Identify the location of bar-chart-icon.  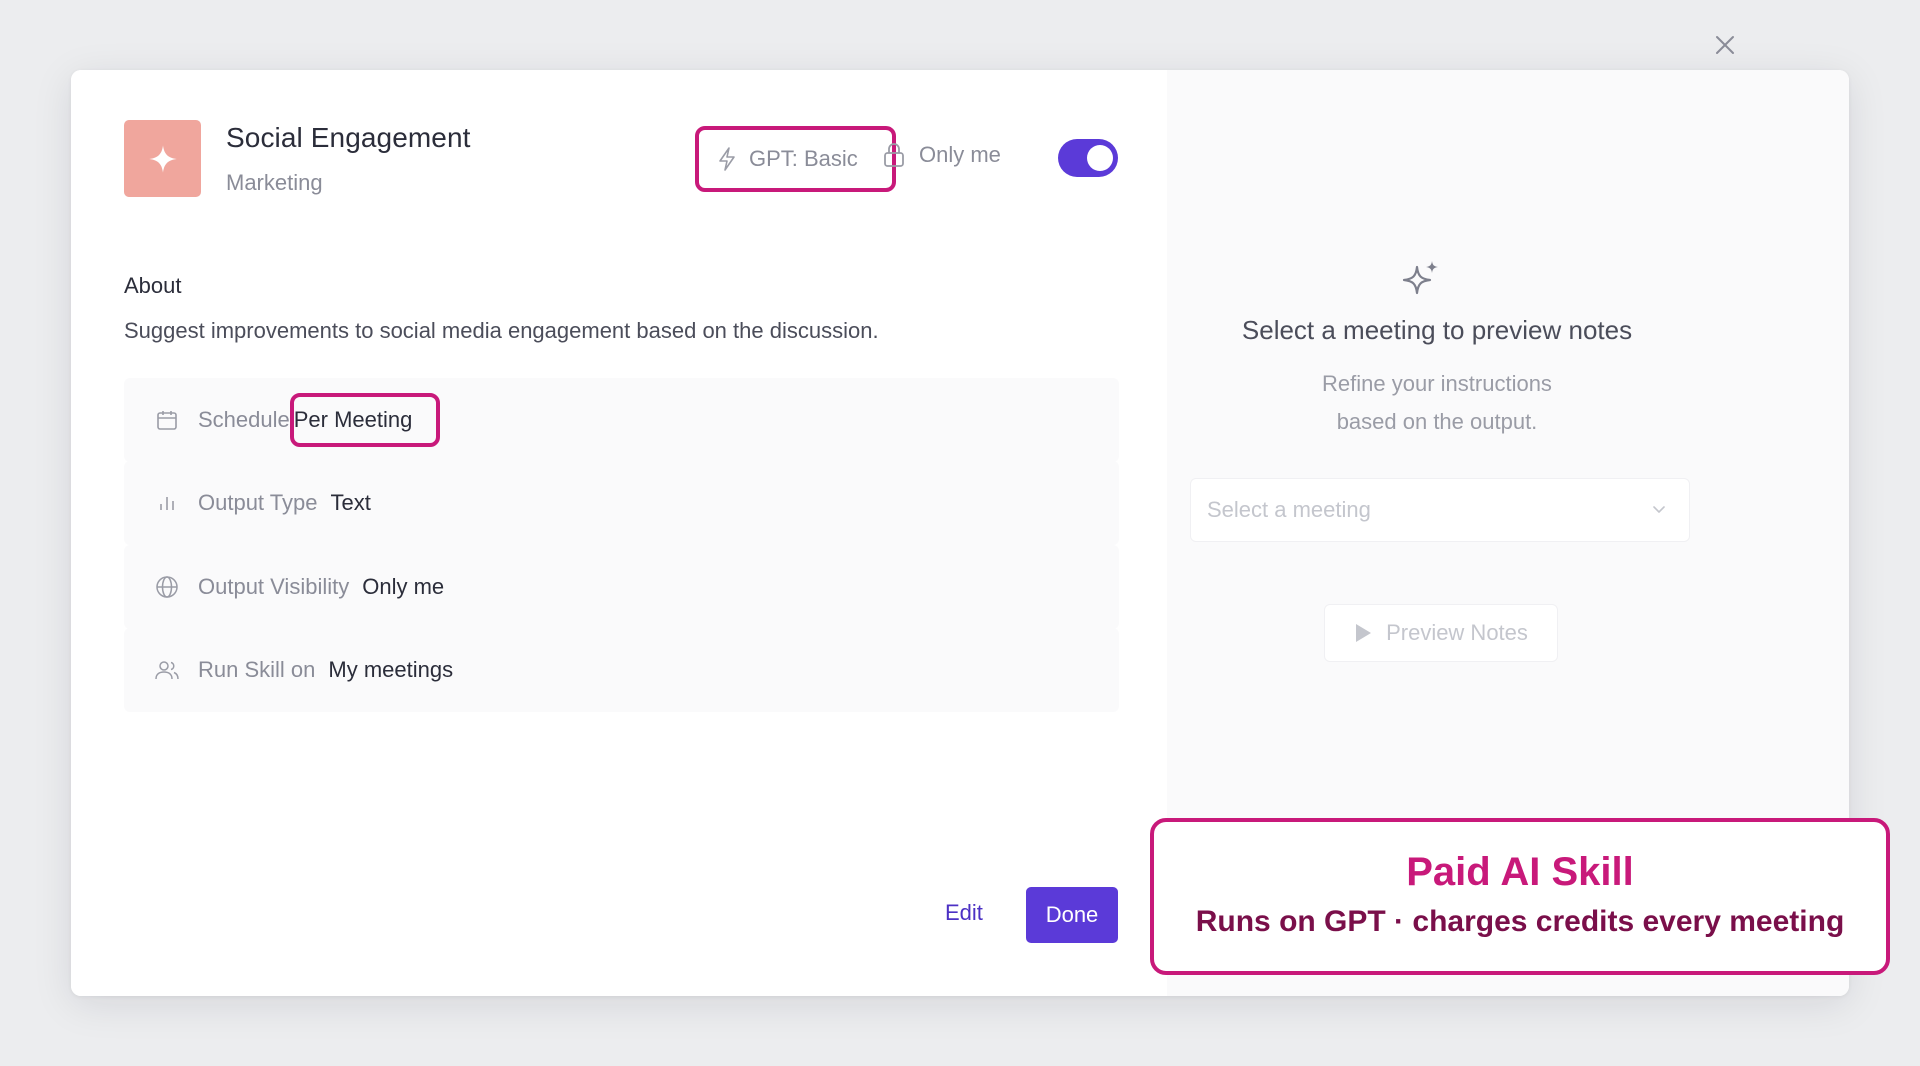
(167, 503).